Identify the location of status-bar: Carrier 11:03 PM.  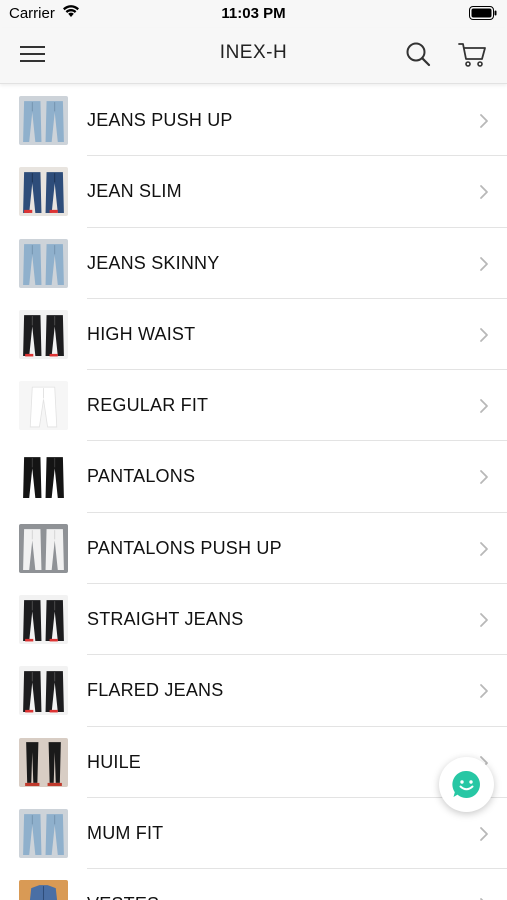
(253, 14).